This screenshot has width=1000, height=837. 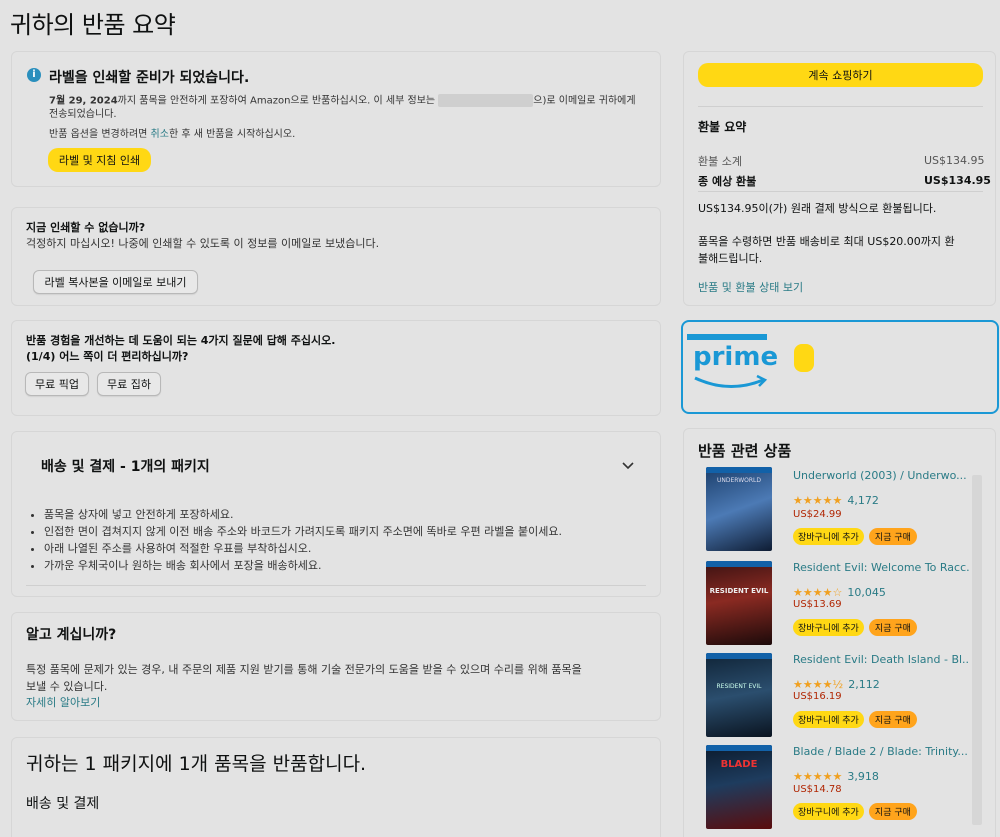 What do you see at coordinates (83, 114) in the screenshot?
I see `email-sent-text-2: 전송되었습니다.` at bounding box center [83, 114].